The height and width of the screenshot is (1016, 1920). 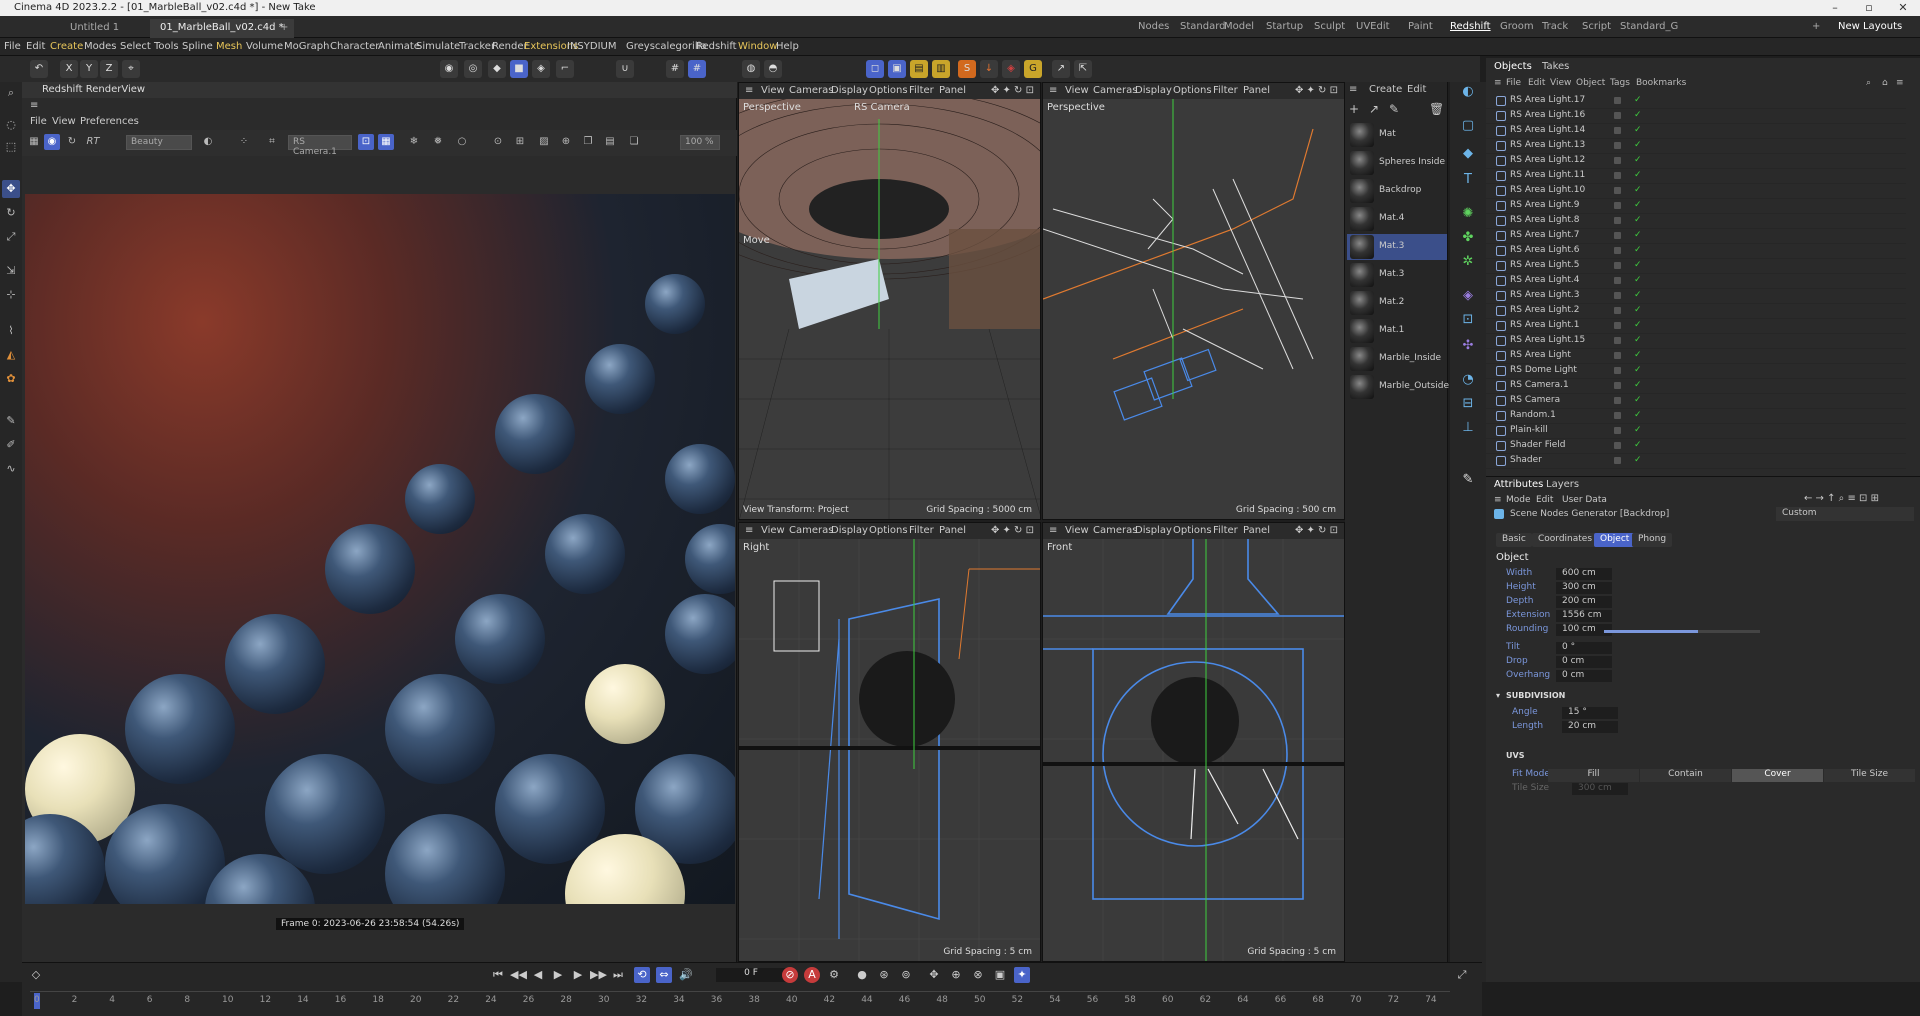 I want to click on vp2-menu-display: Display, so click(x=1153, y=90).